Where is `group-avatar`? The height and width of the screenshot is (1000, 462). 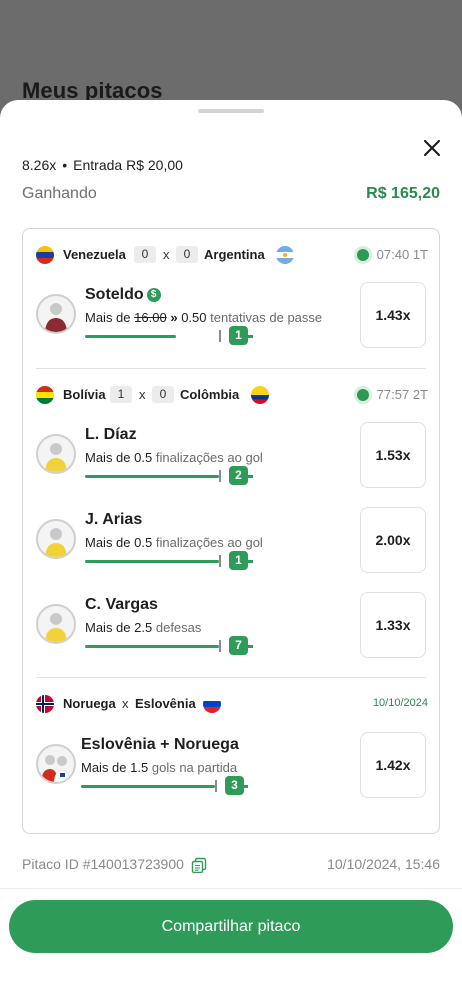
group-avatar is located at coordinates (56, 764).